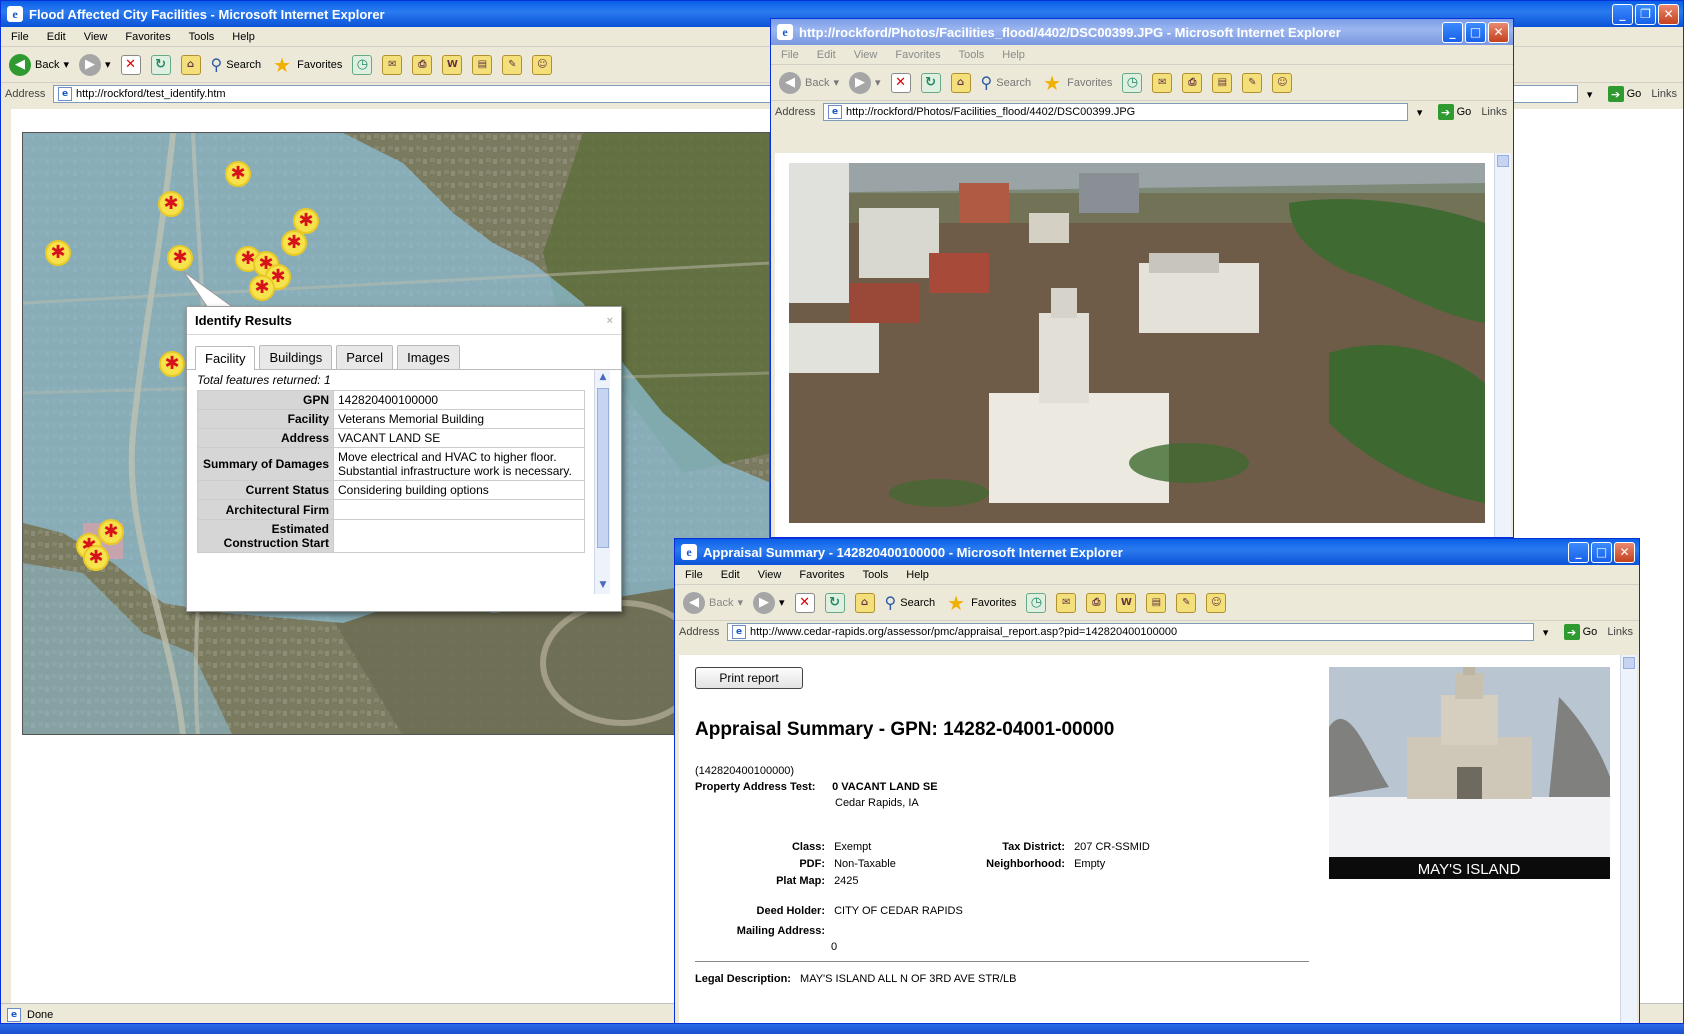  I want to click on tab-images: Images, so click(428, 357).